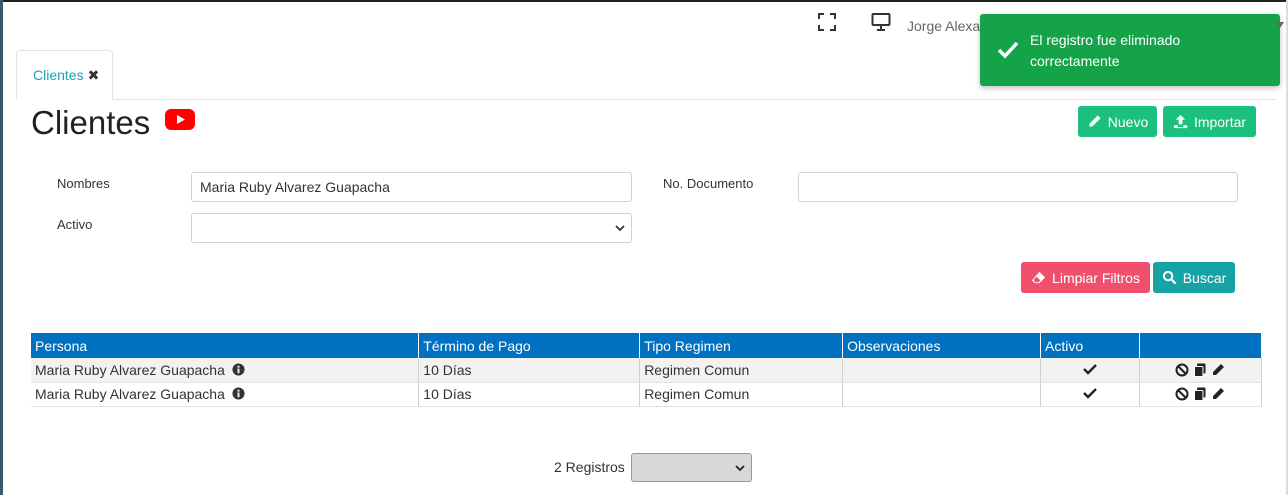 This screenshot has height=495, width=1288. I want to click on upload-icon, so click(1180, 121).